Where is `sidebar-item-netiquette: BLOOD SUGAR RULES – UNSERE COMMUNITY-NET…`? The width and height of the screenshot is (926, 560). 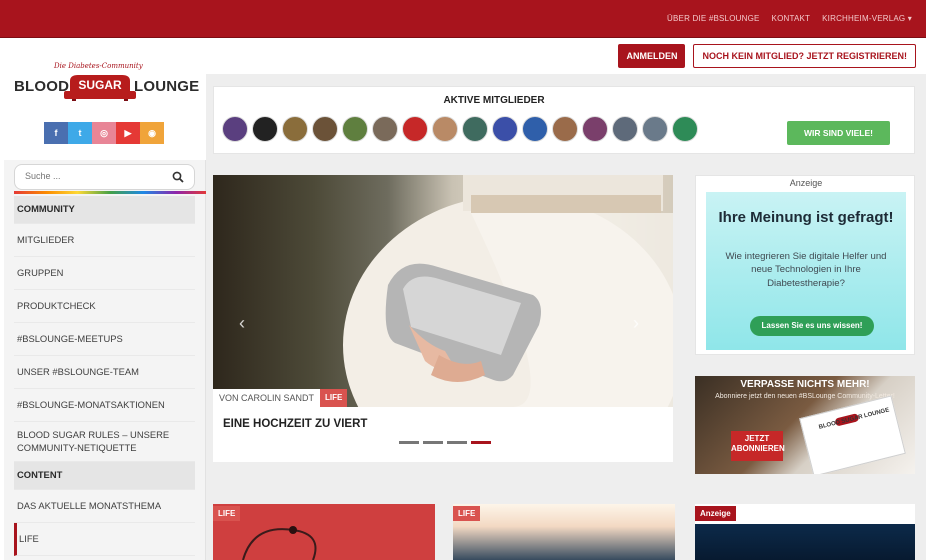 sidebar-item-netiquette: BLOOD SUGAR RULES – UNSERE COMMUNITY-NET… is located at coordinates (104, 442).